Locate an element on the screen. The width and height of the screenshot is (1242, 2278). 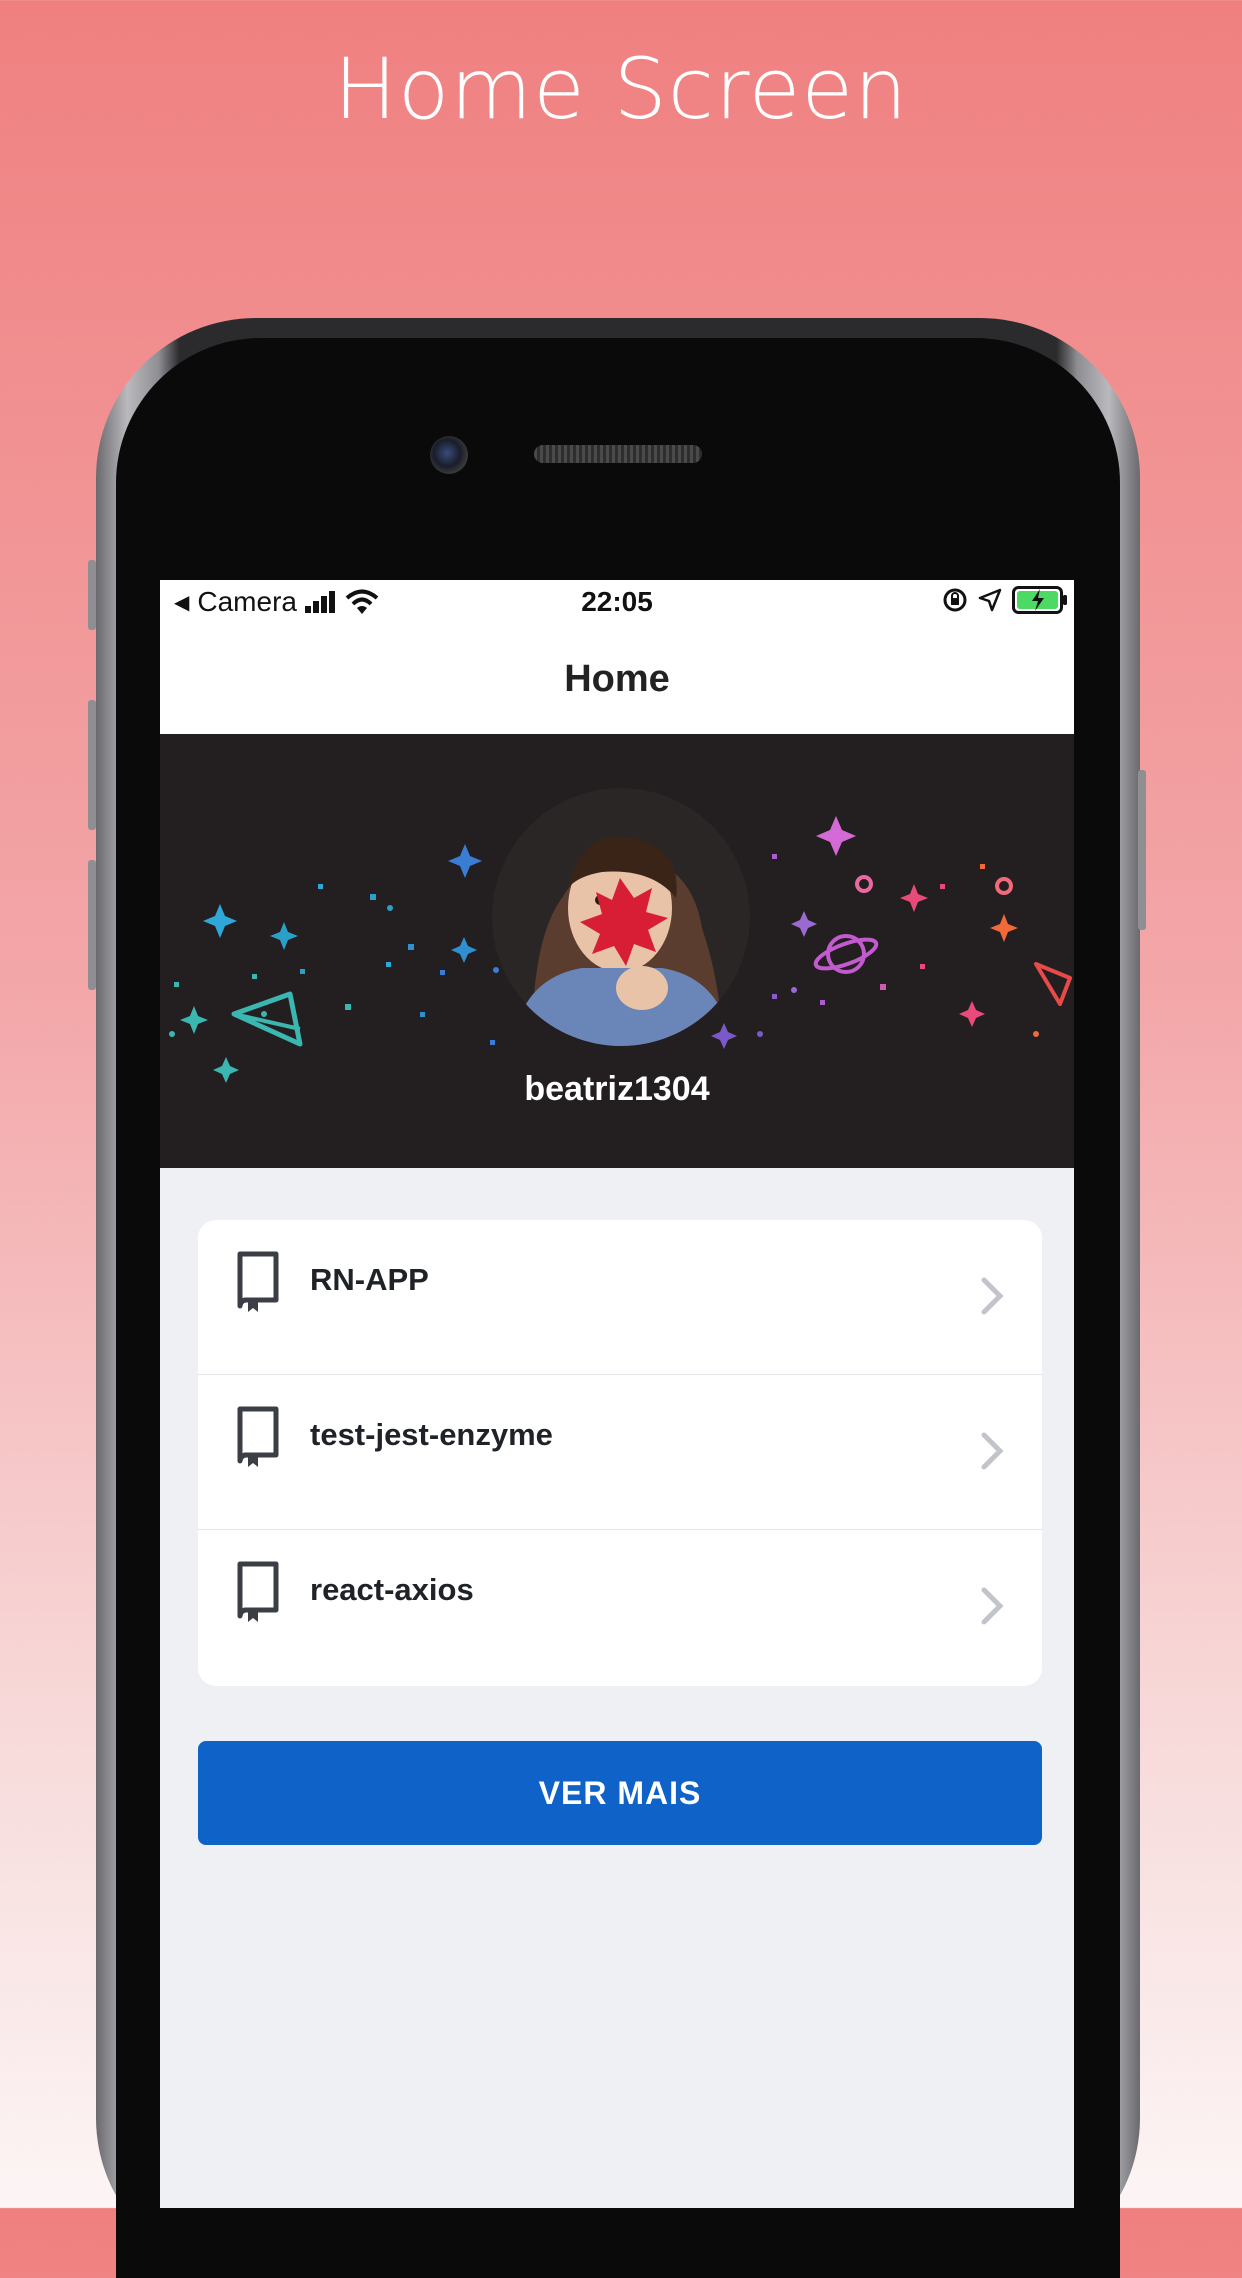
see-more-button: VER MAIS is located at coordinates (620, 1793).